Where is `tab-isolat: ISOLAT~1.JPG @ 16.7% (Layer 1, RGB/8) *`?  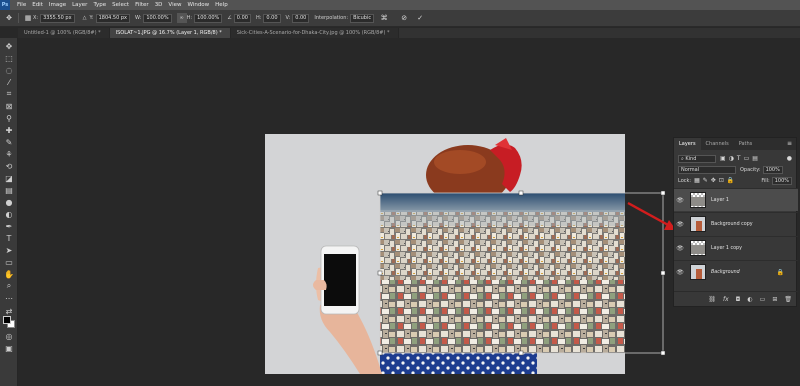 tab-isolat: ISOLAT~1.JPG @ 16.7% (Layer 1, RGB/8) * is located at coordinates (170, 33).